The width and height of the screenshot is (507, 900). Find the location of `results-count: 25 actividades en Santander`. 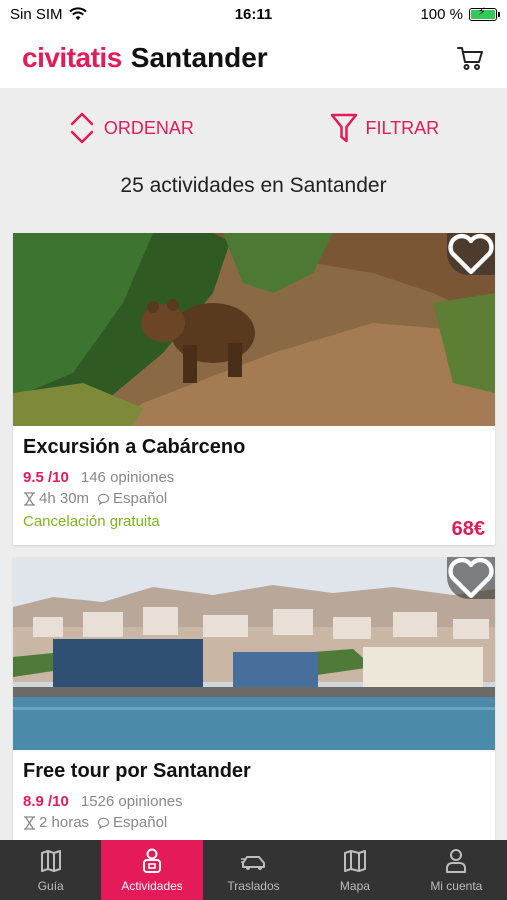

results-count: 25 actividades en Santander is located at coordinates (253, 185).